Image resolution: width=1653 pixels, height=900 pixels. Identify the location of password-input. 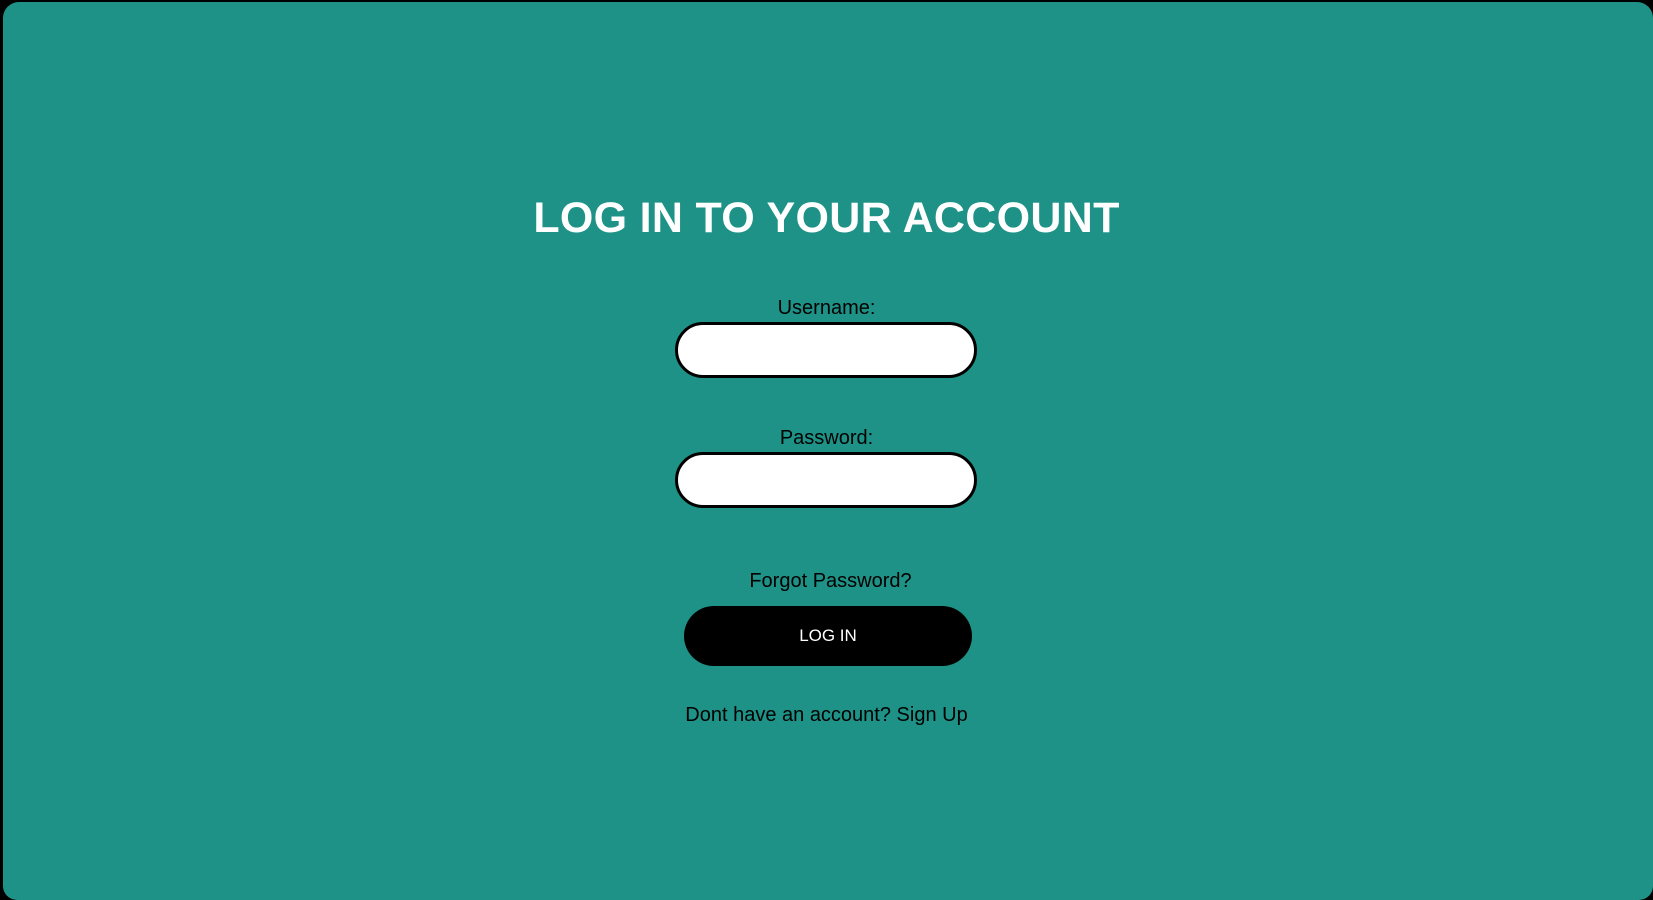
(826, 480).